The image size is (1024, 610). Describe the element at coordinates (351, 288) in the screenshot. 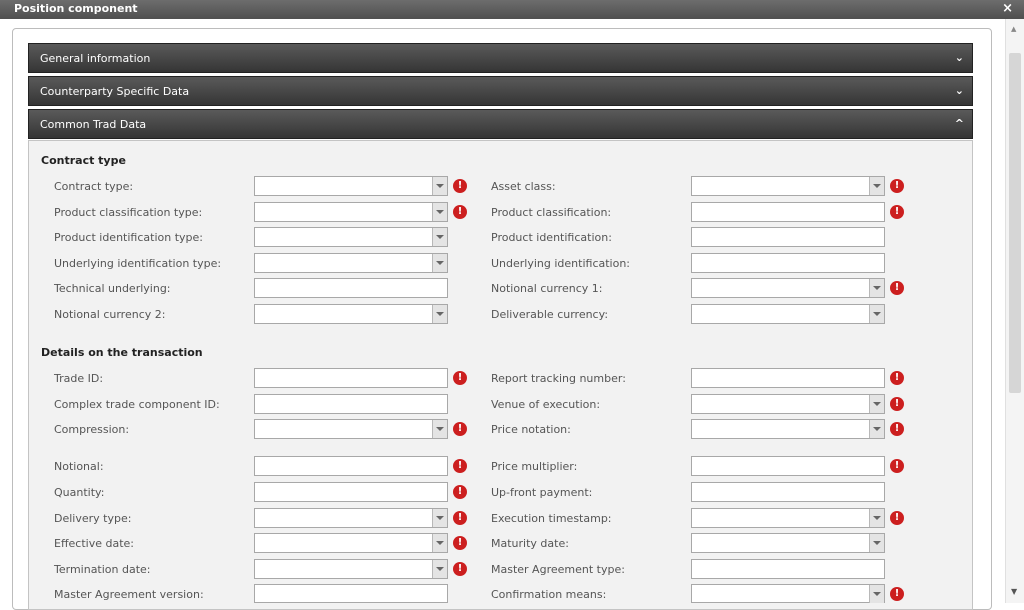

I see `technical-underlying-input` at that location.